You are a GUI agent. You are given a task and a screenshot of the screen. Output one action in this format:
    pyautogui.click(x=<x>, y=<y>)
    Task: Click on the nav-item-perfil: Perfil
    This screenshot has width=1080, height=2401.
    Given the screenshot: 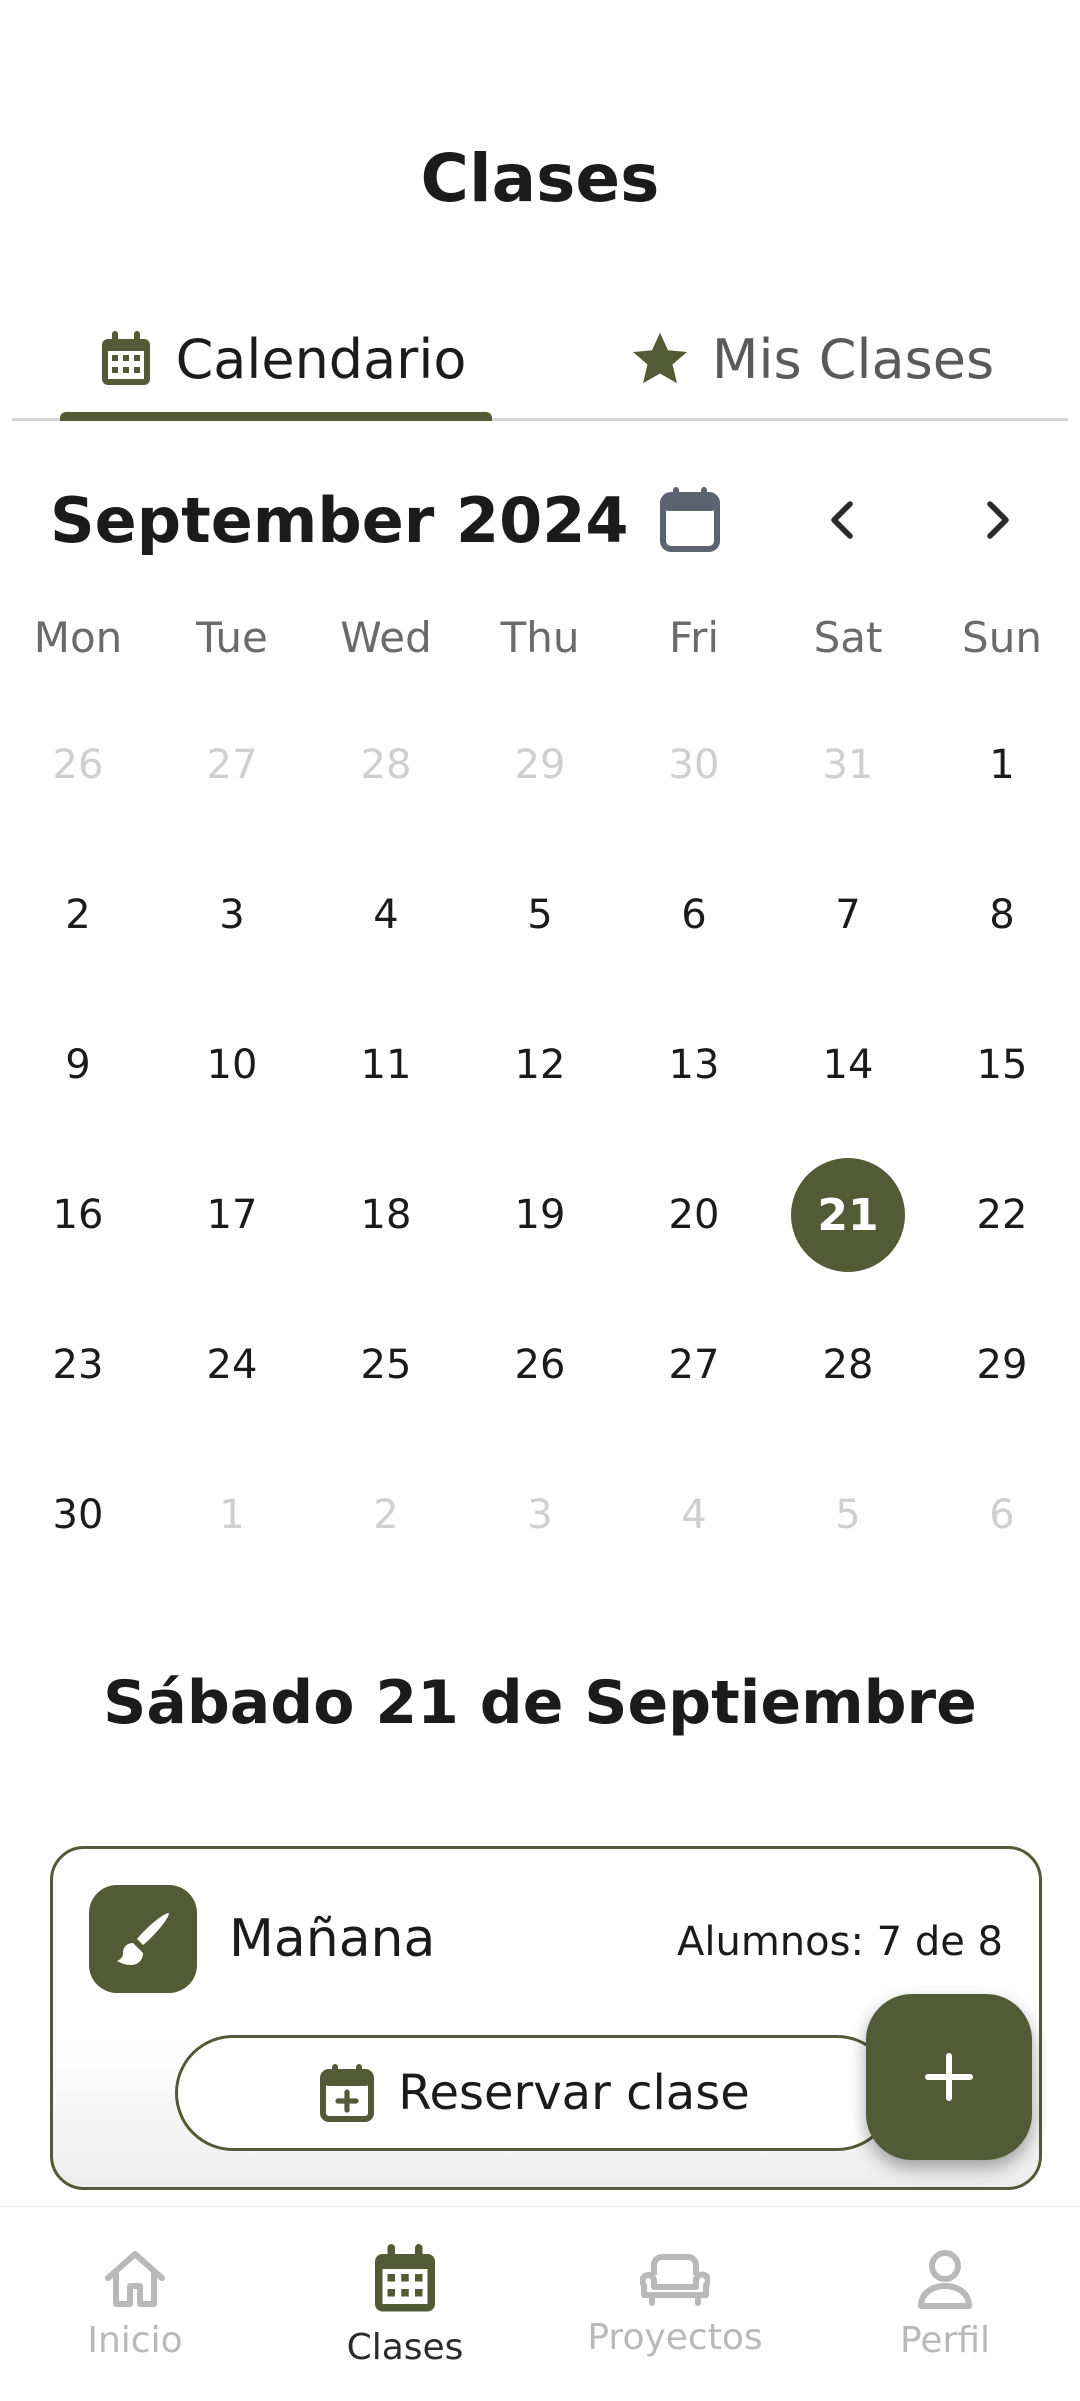 What is the action you would take?
    pyautogui.click(x=945, y=2304)
    